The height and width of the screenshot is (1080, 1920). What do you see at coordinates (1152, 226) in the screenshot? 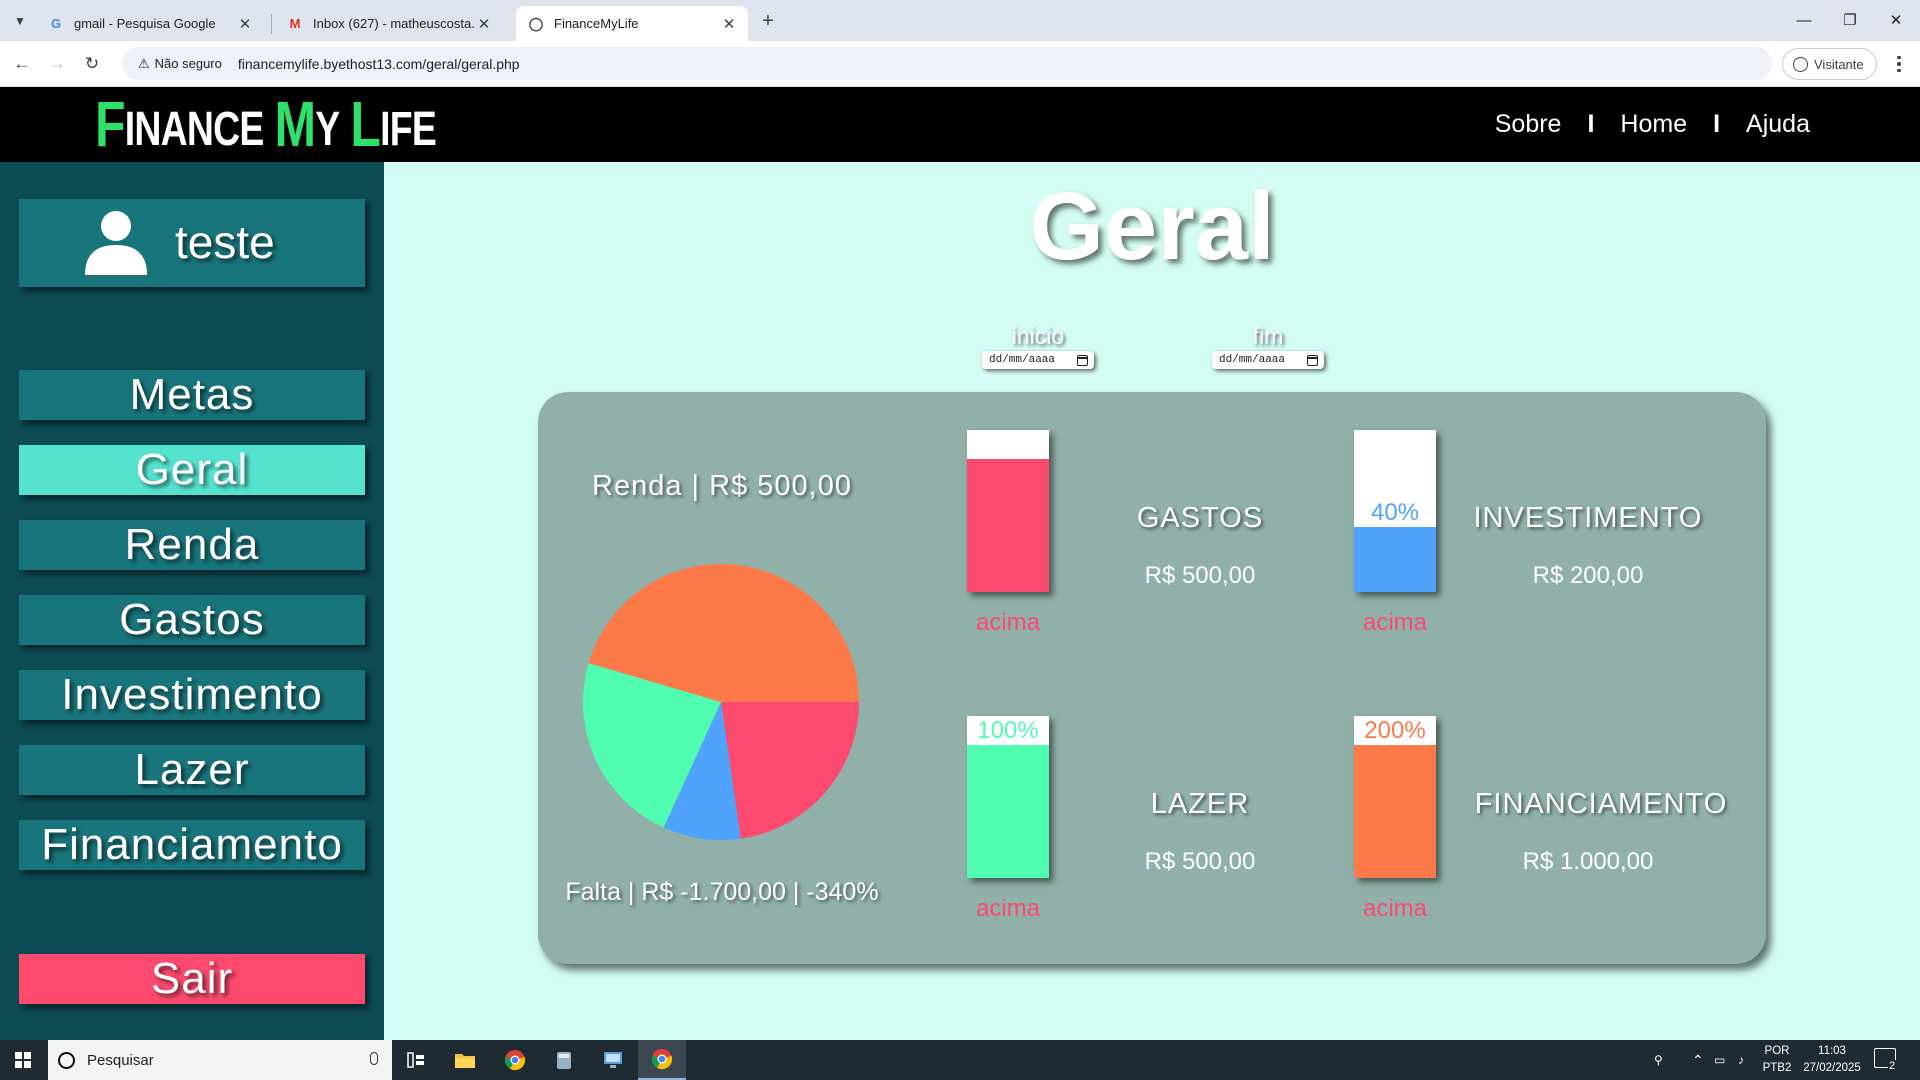
I see `page-title: Geral` at bounding box center [1152, 226].